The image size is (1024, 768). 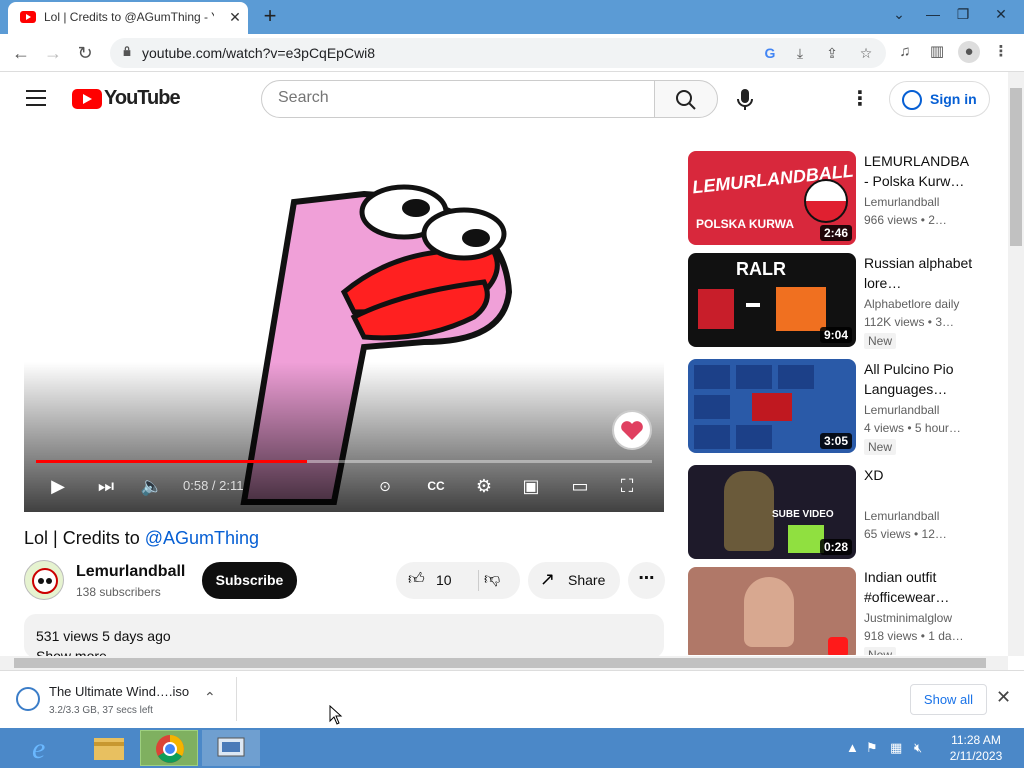 I want to click on chevron-up-icon: ⌃, so click(x=210, y=697).